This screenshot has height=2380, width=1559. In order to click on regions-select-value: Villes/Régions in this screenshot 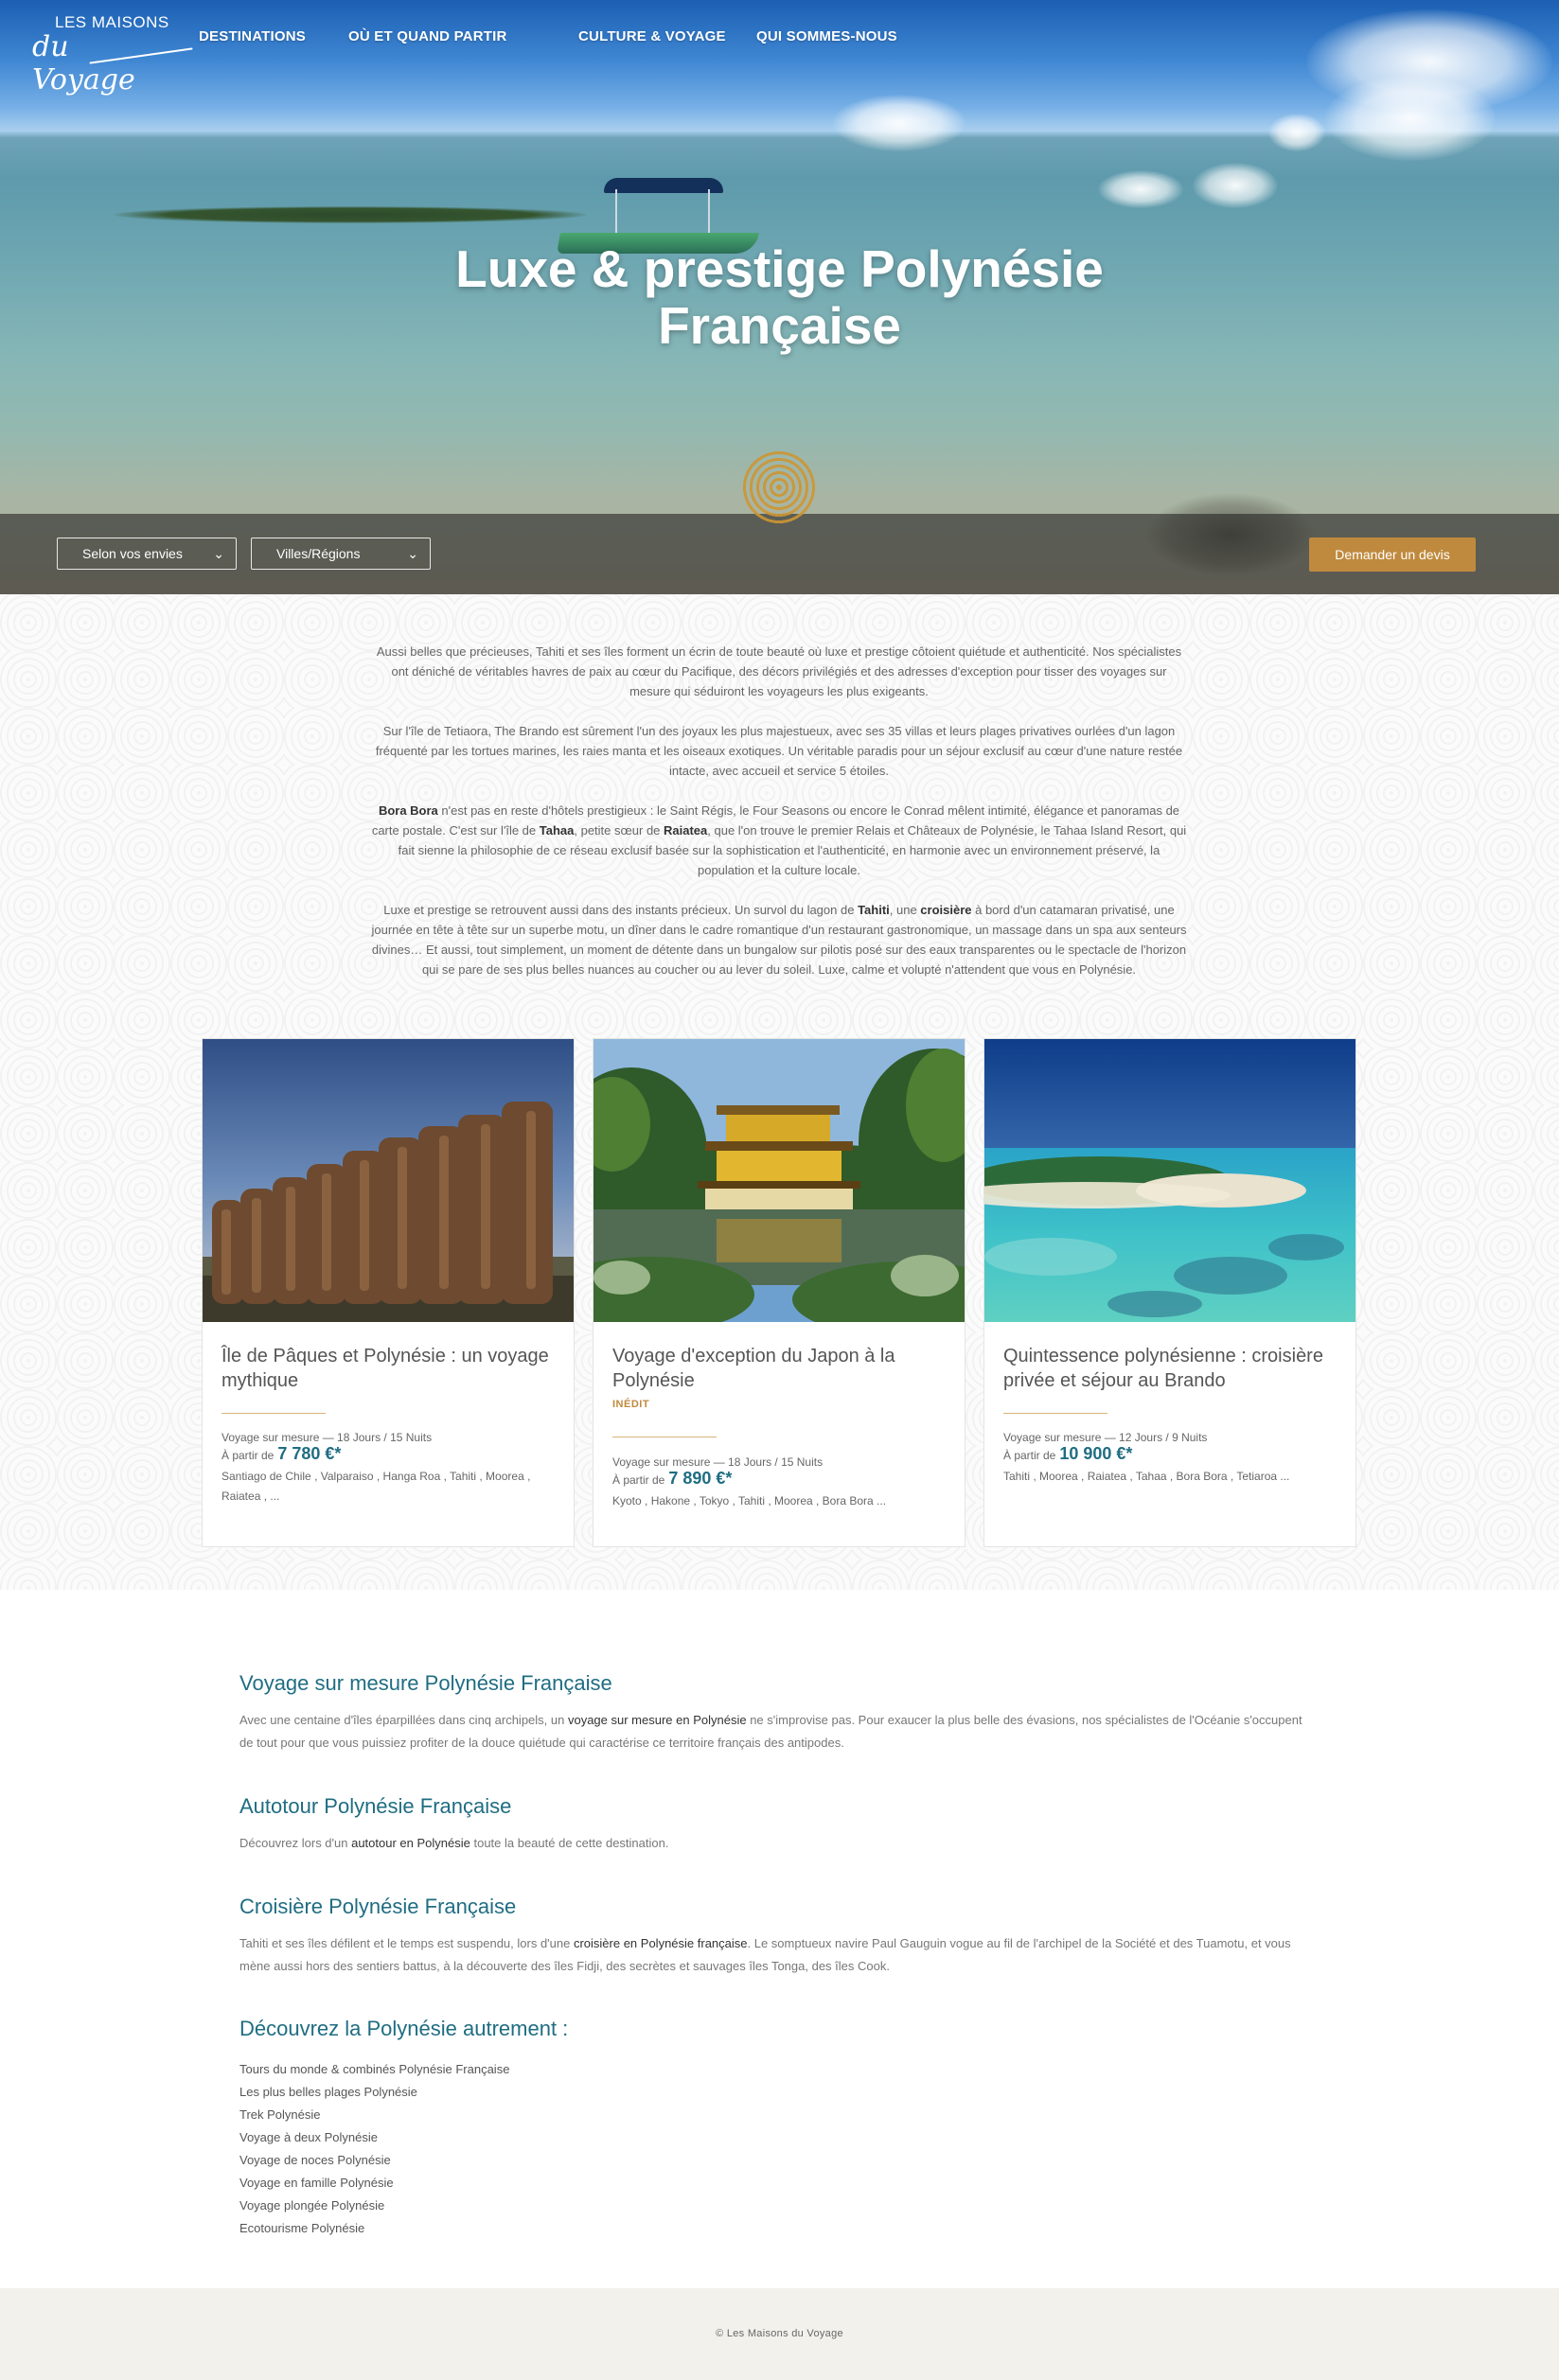, I will do `click(318, 553)`.